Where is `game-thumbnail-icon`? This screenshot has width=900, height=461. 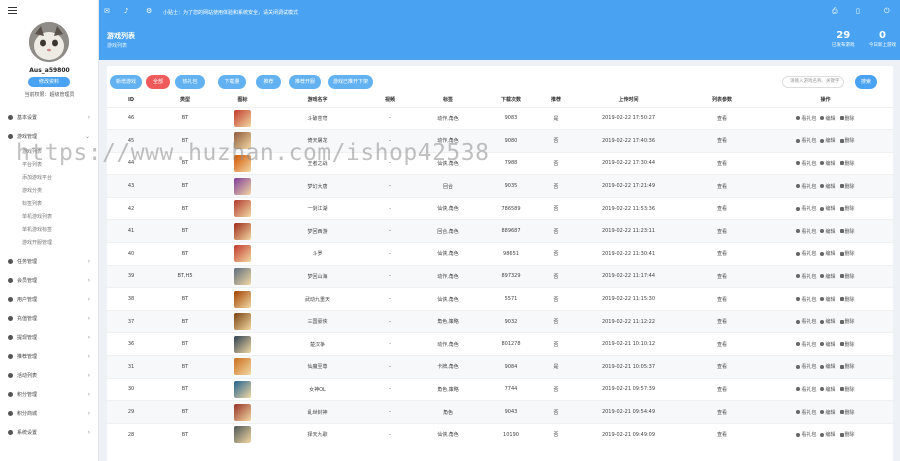
game-thumbnail-icon is located at coordinates (242, 231).